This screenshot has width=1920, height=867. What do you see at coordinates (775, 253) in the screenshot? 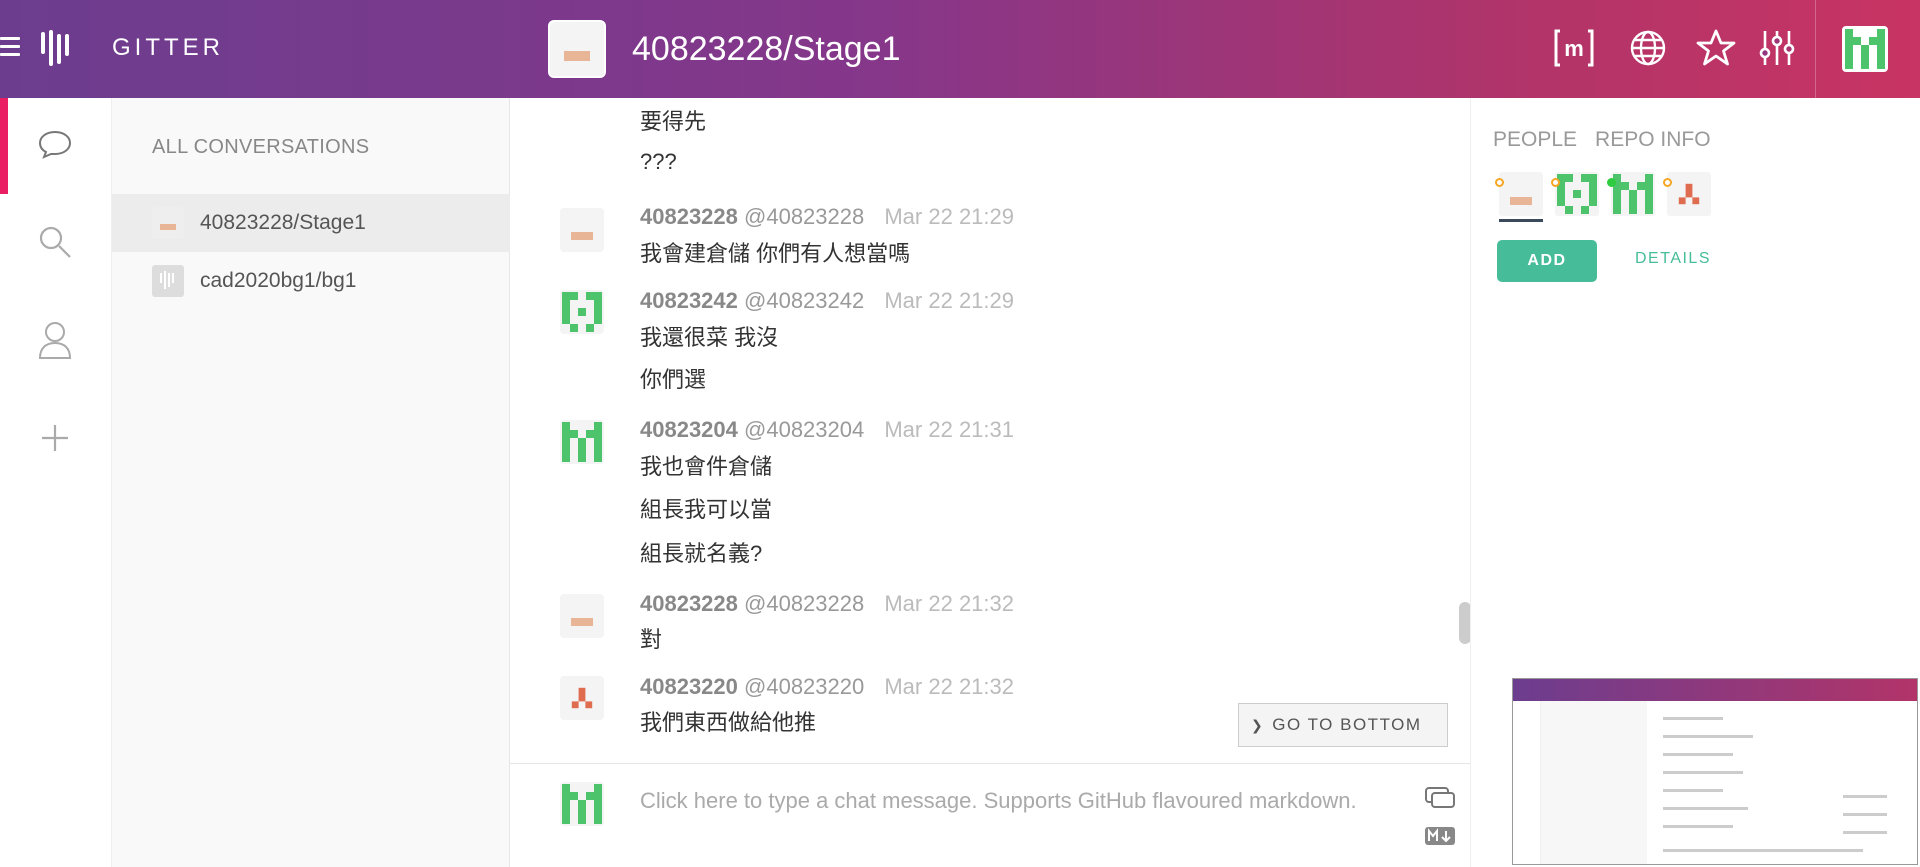
I see `message-text: 我會建倉儲 你們有人想當嗎` at bounding box center [775, 253].